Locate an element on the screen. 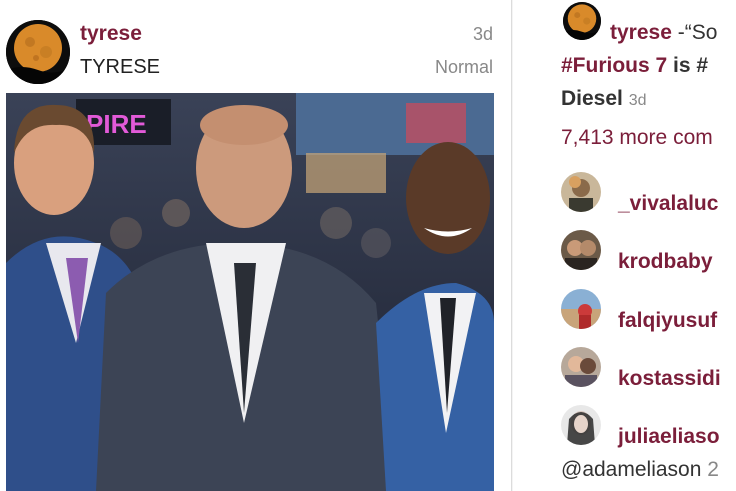 The height and width of the screenshot is (491, 736). reply-age: 2 is located at coordinates (710, 469).